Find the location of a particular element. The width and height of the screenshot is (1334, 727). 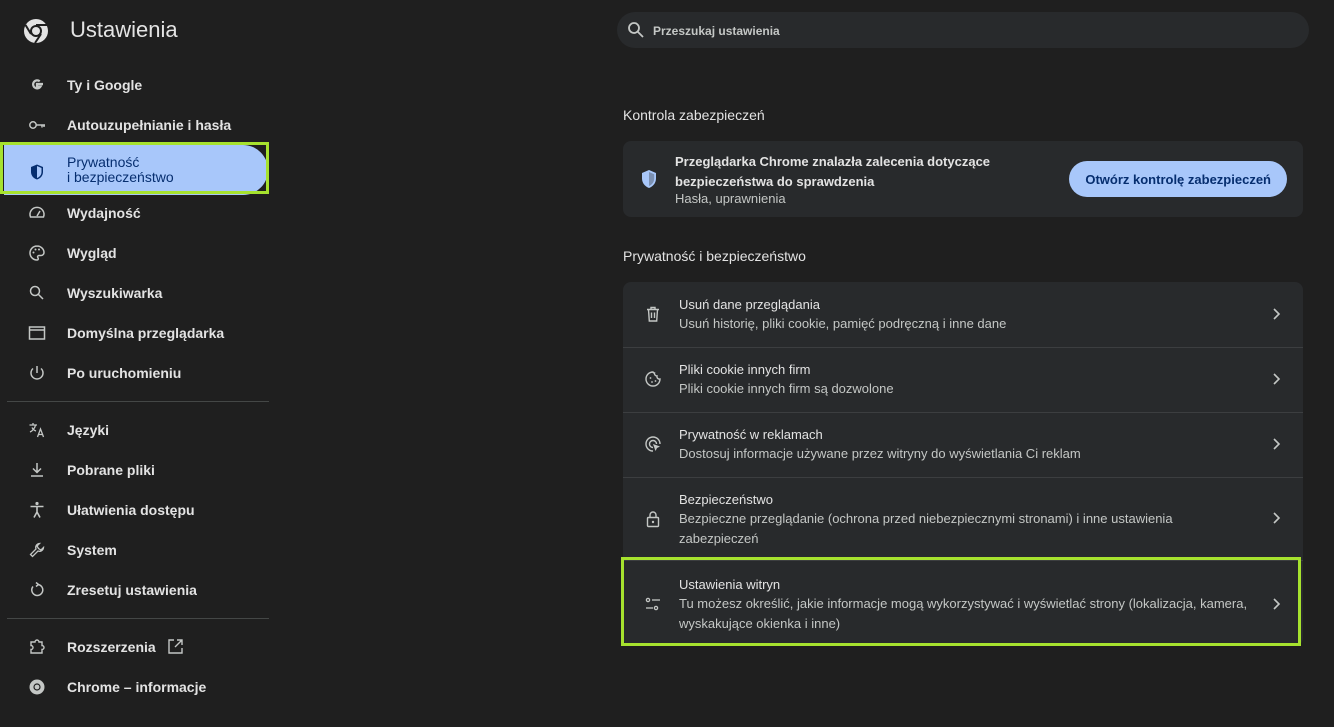

safety-check-section-title: Kontrola zabezpieczeń is located at coordinates (694, 115).